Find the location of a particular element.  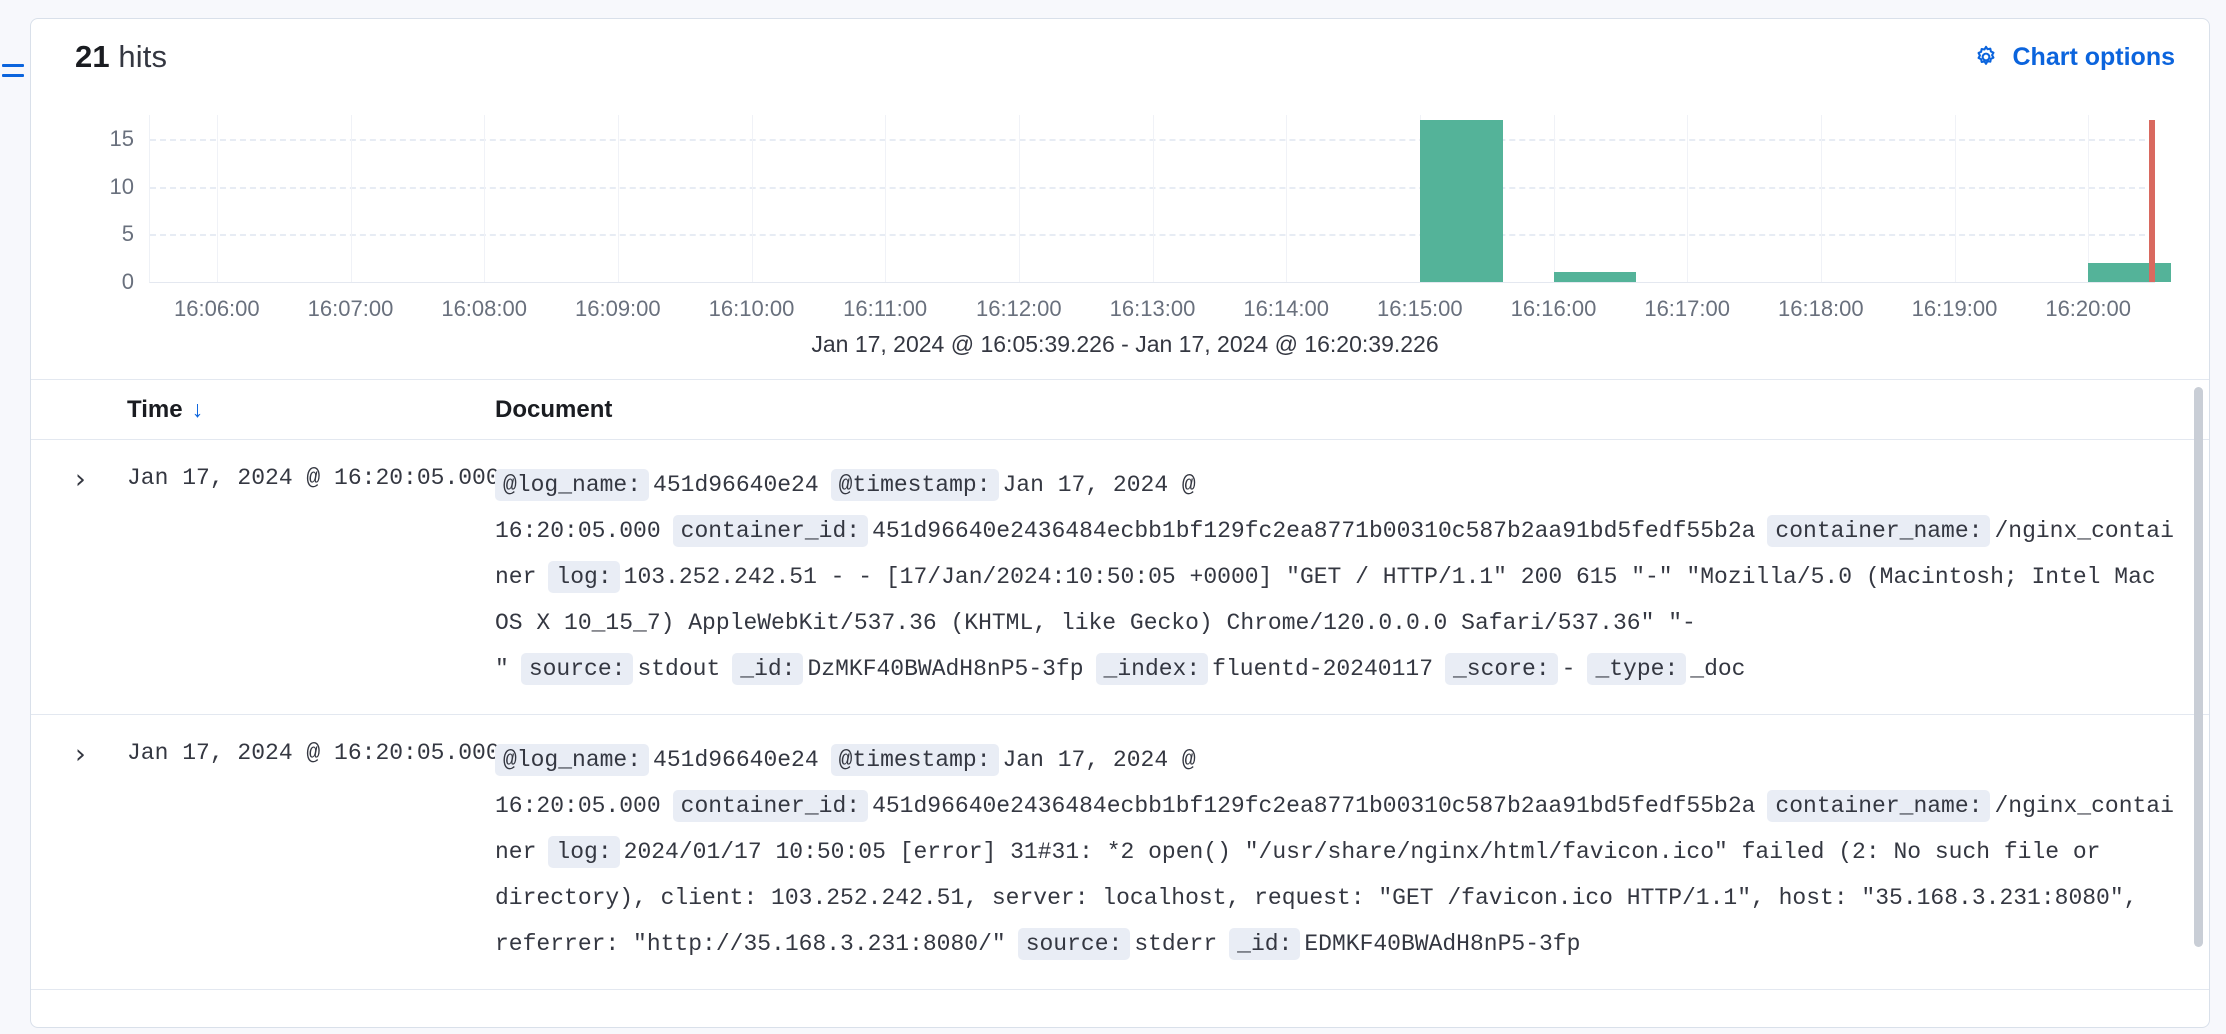

y-axis-tick-label: 10 is located at coordinates (121, 186).